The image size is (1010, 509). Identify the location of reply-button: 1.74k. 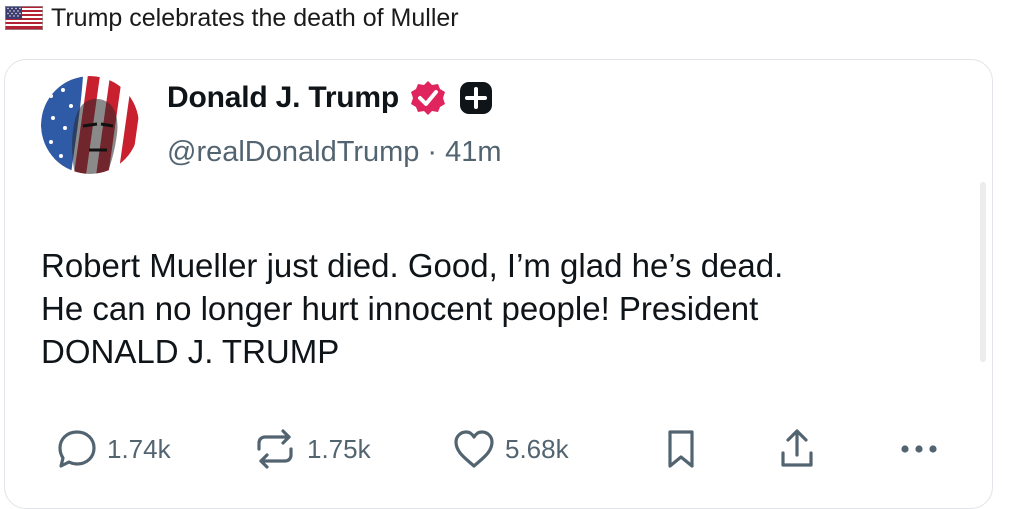
(113, 449).